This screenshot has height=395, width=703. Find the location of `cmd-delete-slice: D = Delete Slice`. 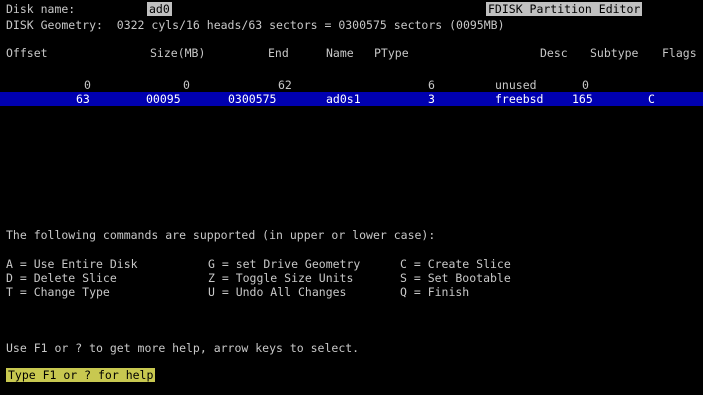

cmd-delete-slice: D = Delete Slice is located at coordinates (61, 278).